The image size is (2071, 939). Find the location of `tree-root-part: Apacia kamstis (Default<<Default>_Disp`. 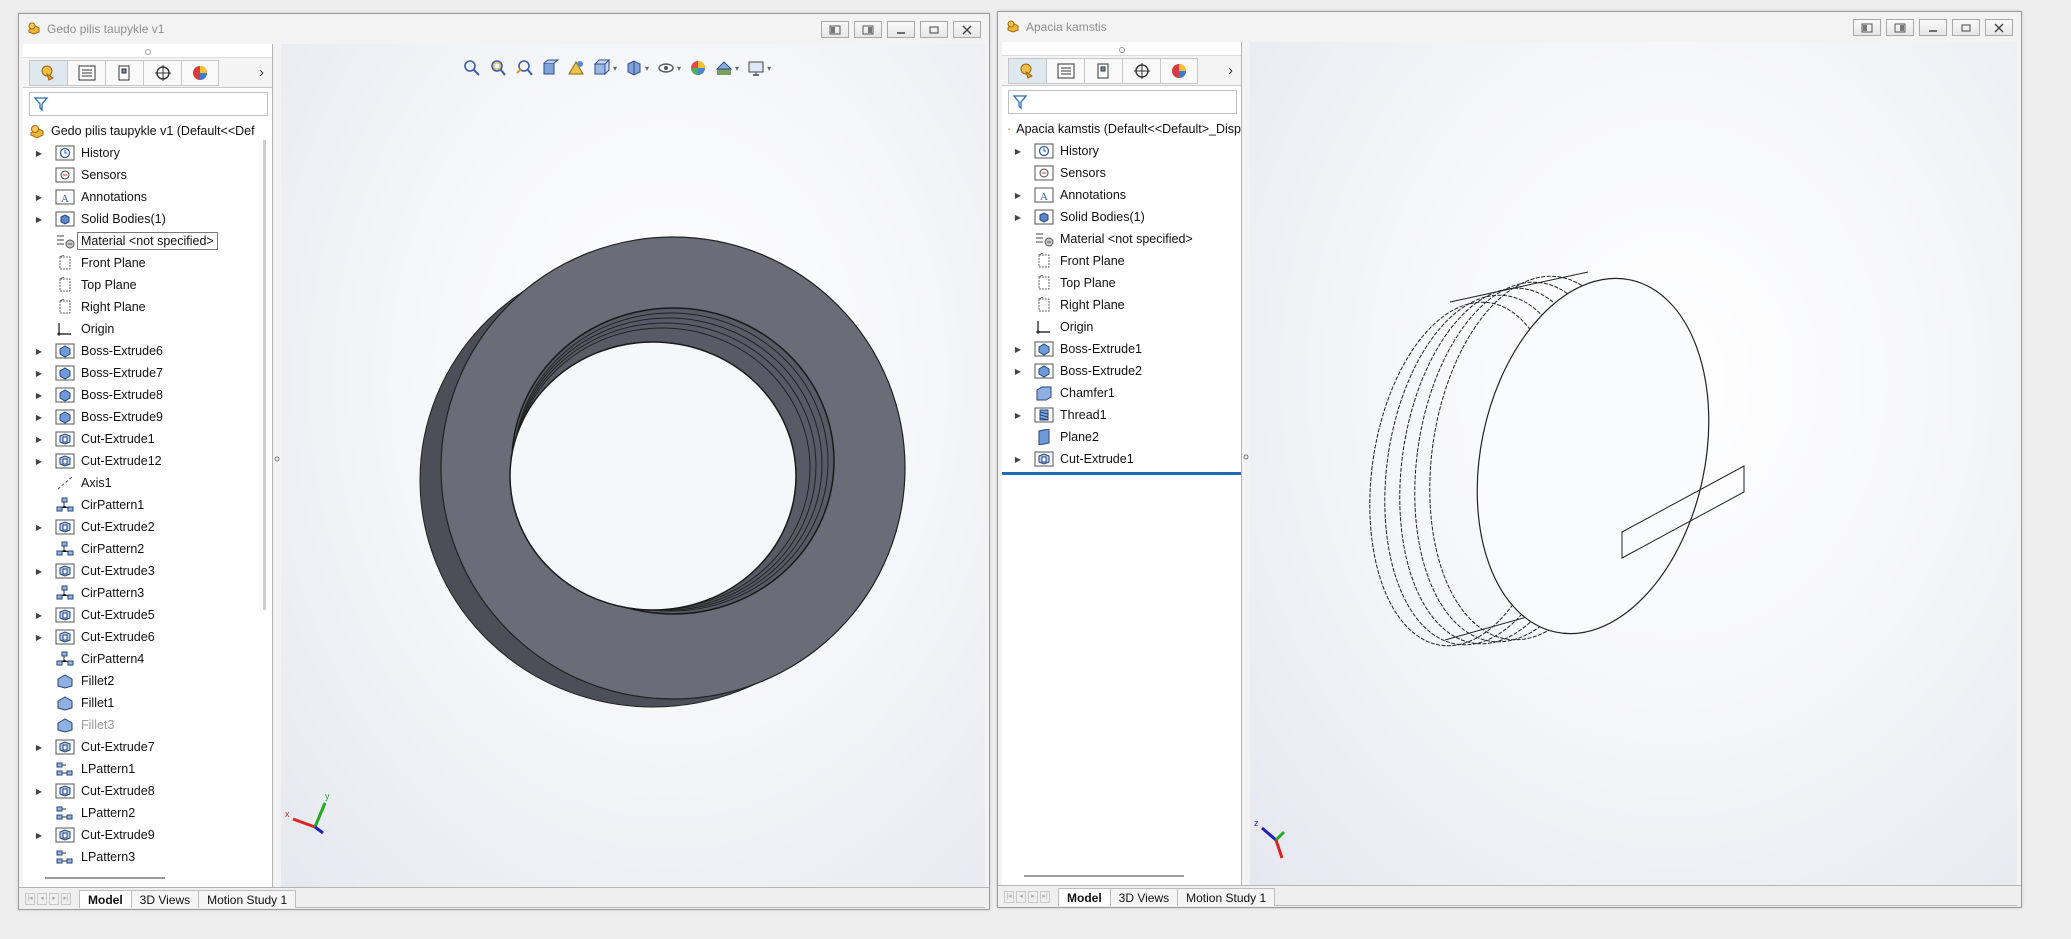

tree-root-part: Apacia kamstis (Default<<Default>_Disp is located at coordinates (1121, 129).